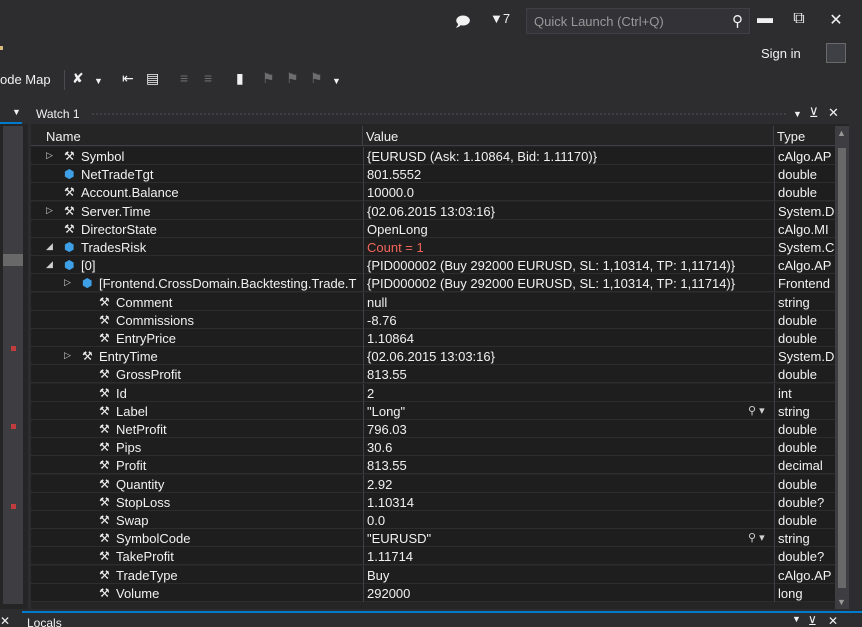  What do you see at coordinates (316, 78) in the screenshot?
I see `clear-bookmarks-icon: ⚑` at bounding box center [316, 78].